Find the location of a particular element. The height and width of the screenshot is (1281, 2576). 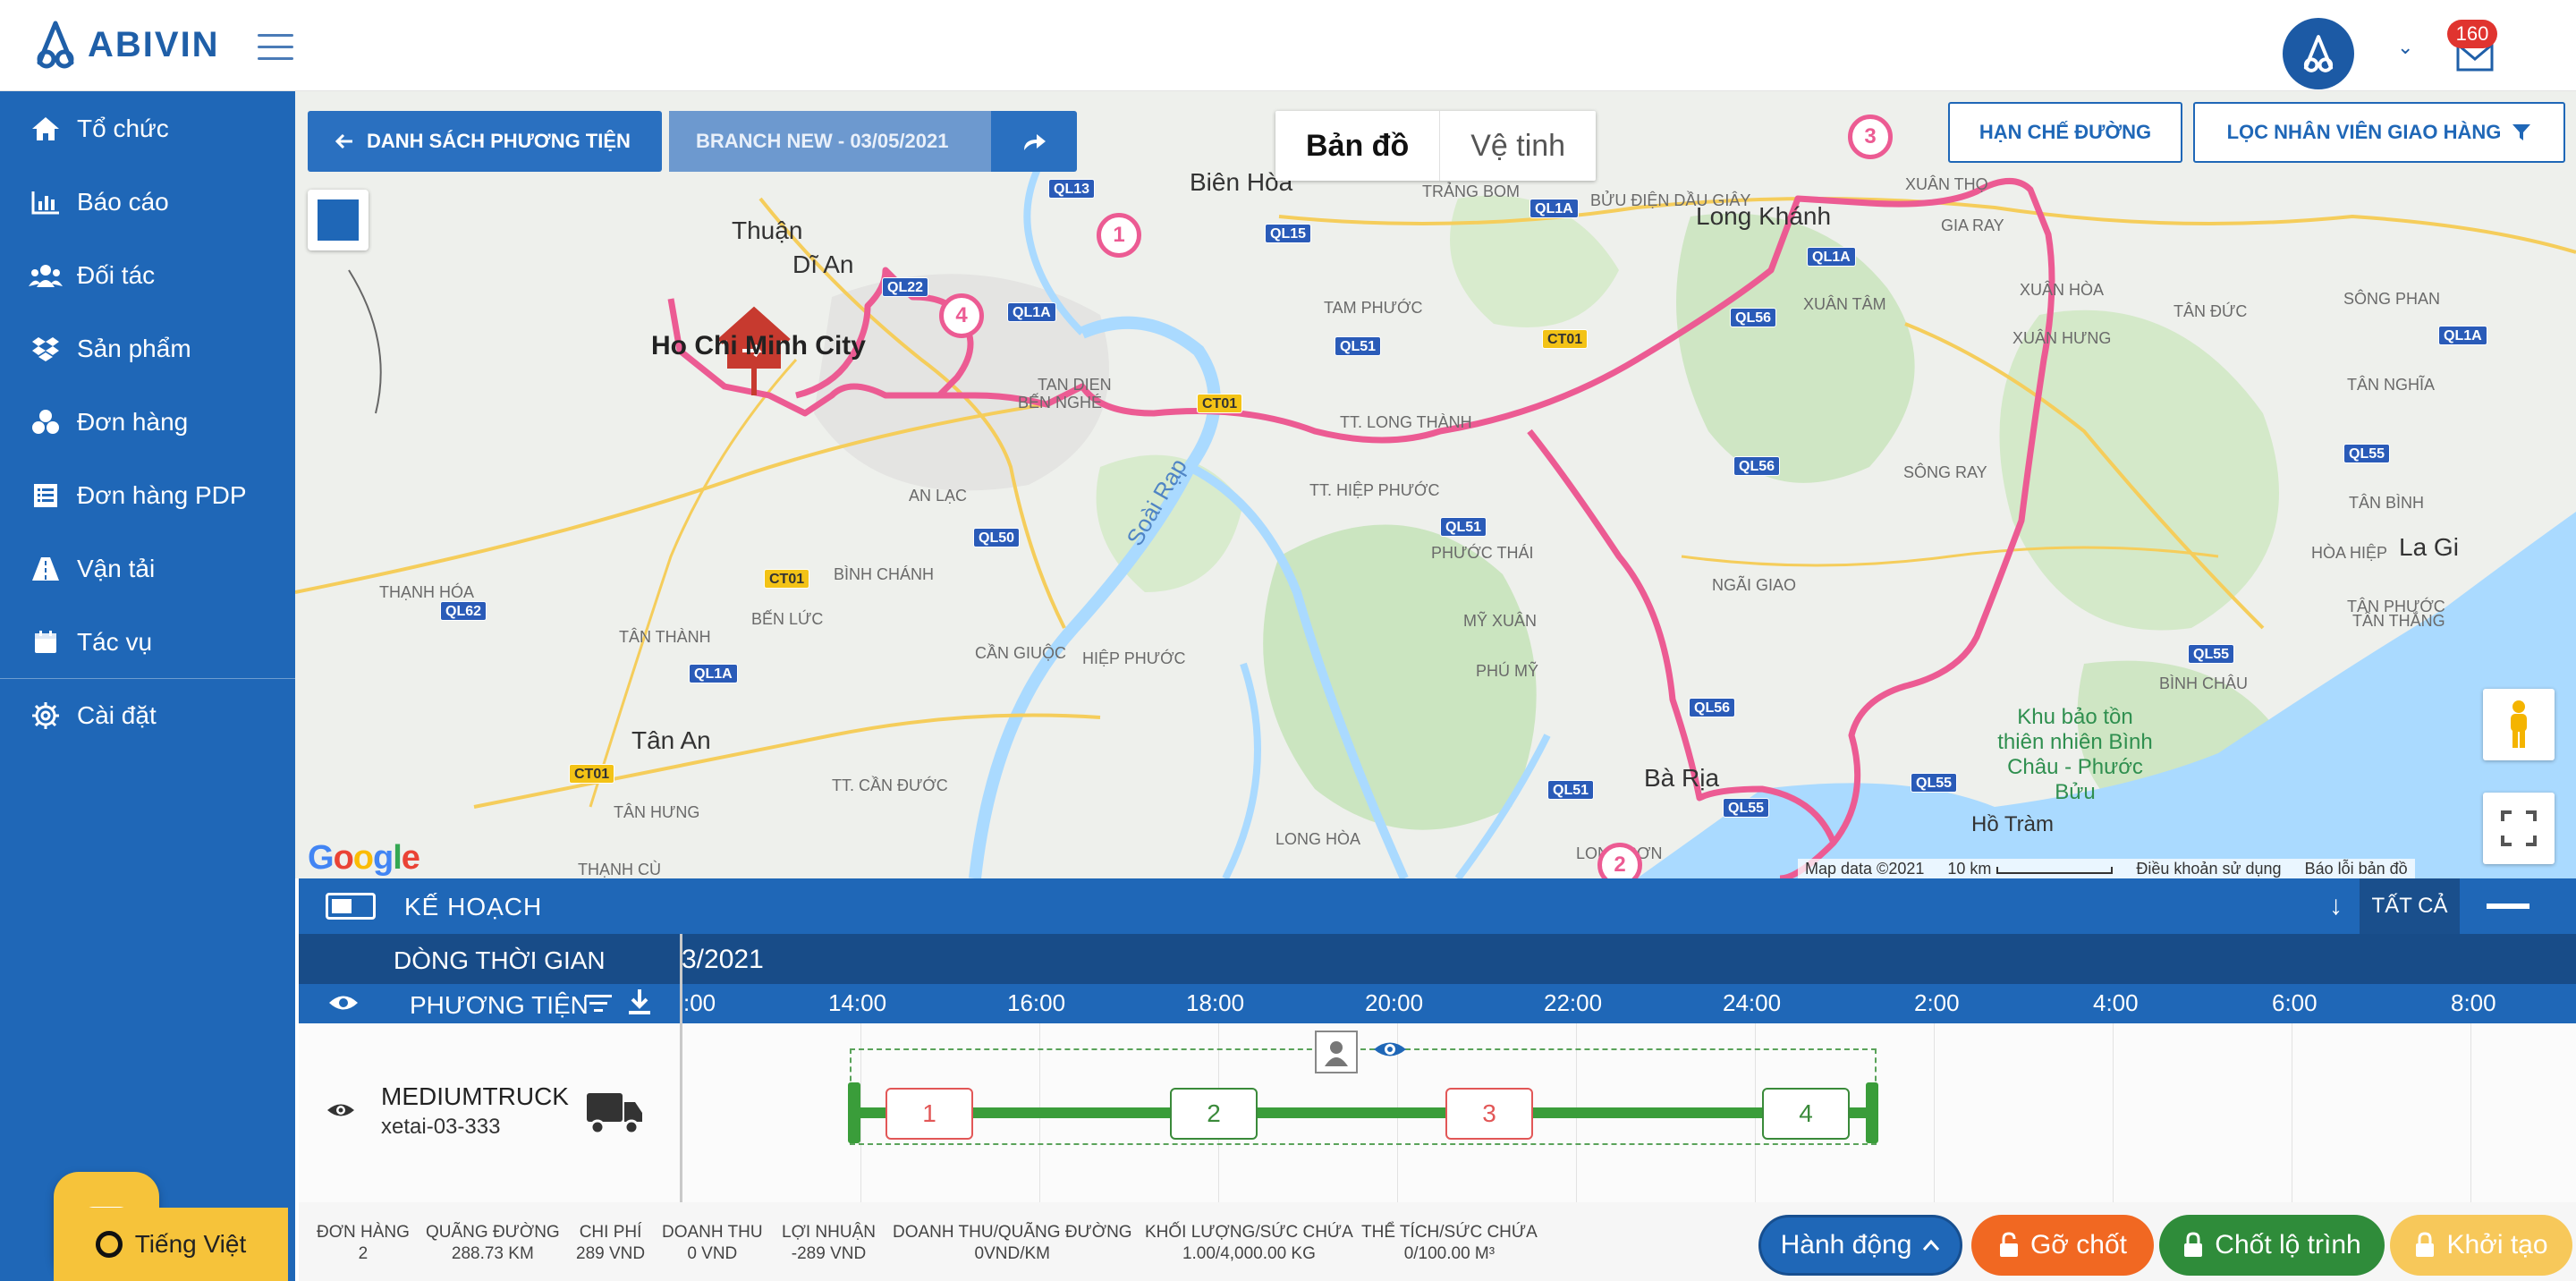

pegman-icon is located at coordinates (2519, 724).